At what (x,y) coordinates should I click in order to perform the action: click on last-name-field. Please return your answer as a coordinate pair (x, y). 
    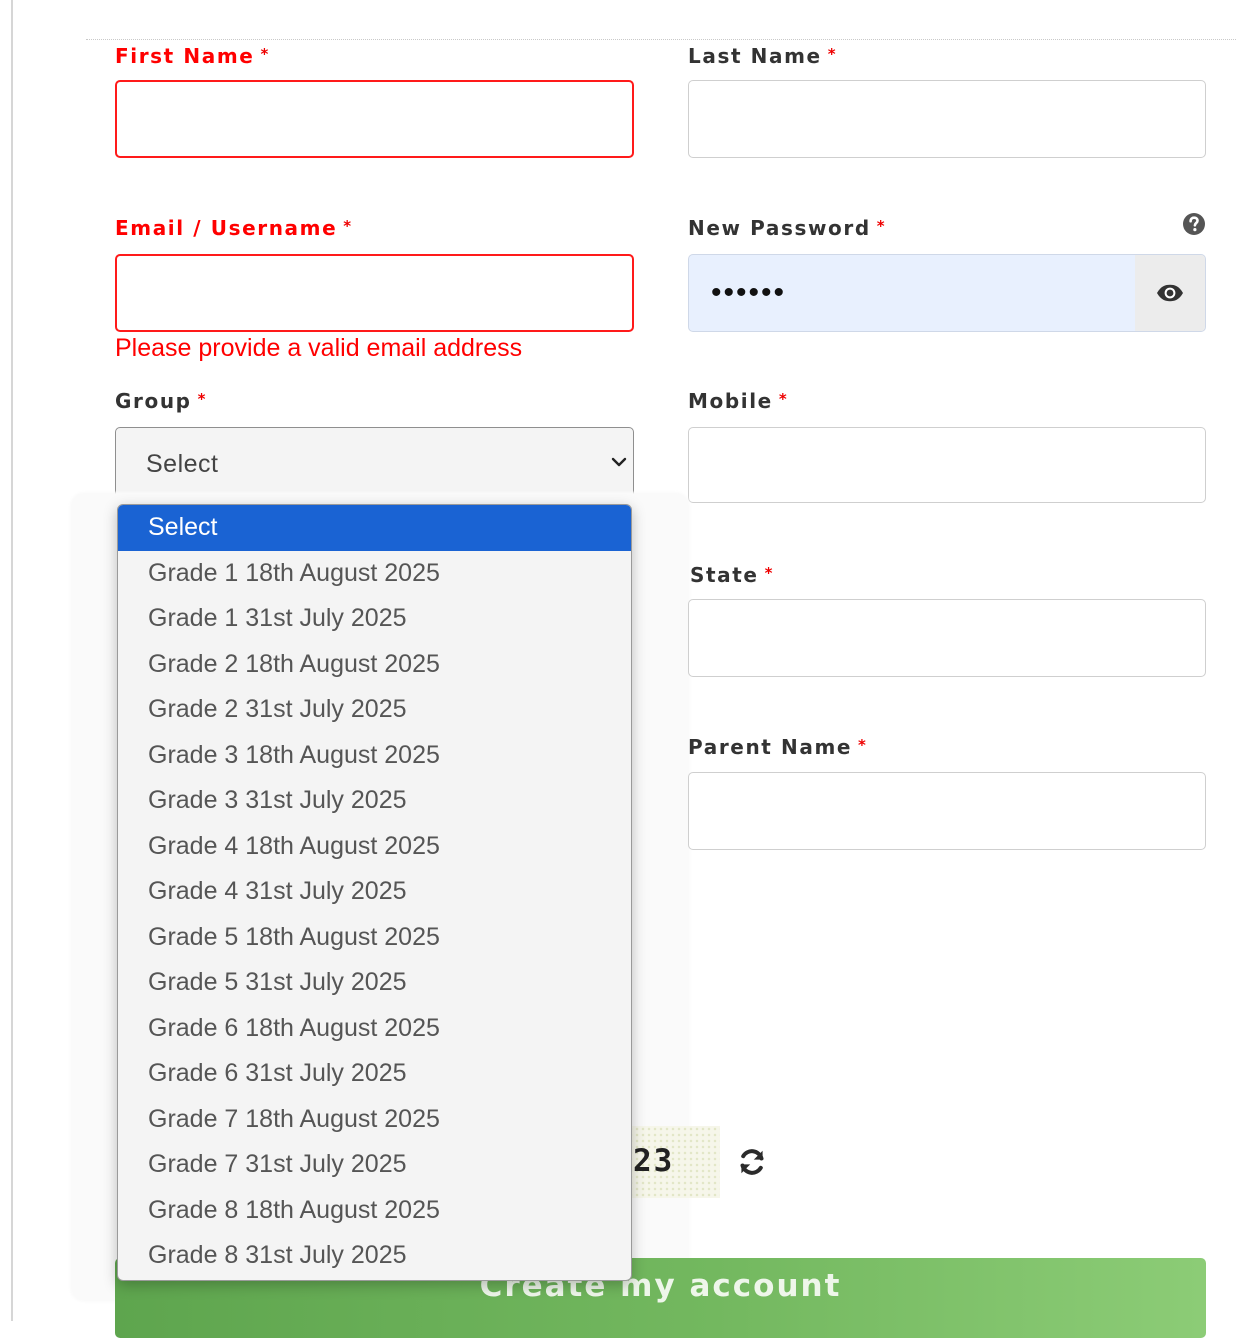
    Looking at the image, I should click on (947, 119).